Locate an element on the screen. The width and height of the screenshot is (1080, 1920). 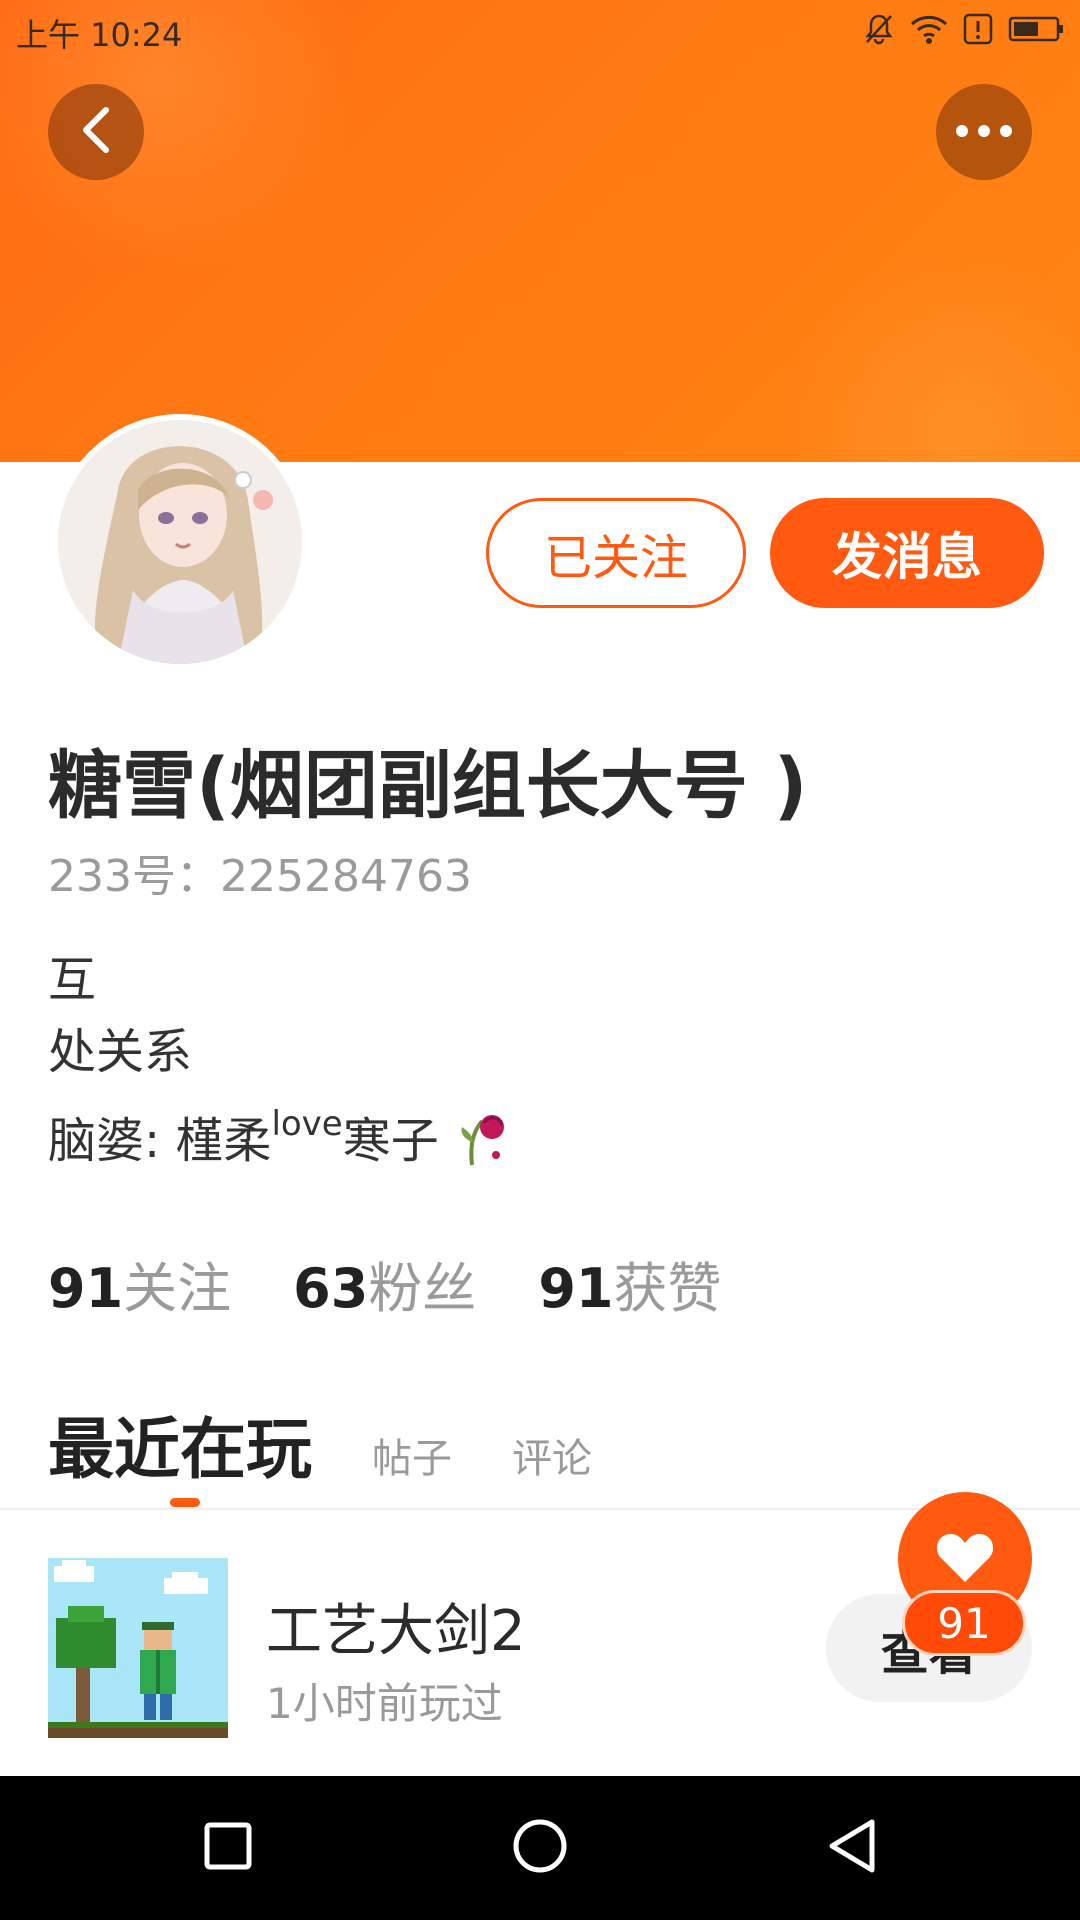
tab-recently-played: 最近在玩 is located at coordinates (180, 1444).